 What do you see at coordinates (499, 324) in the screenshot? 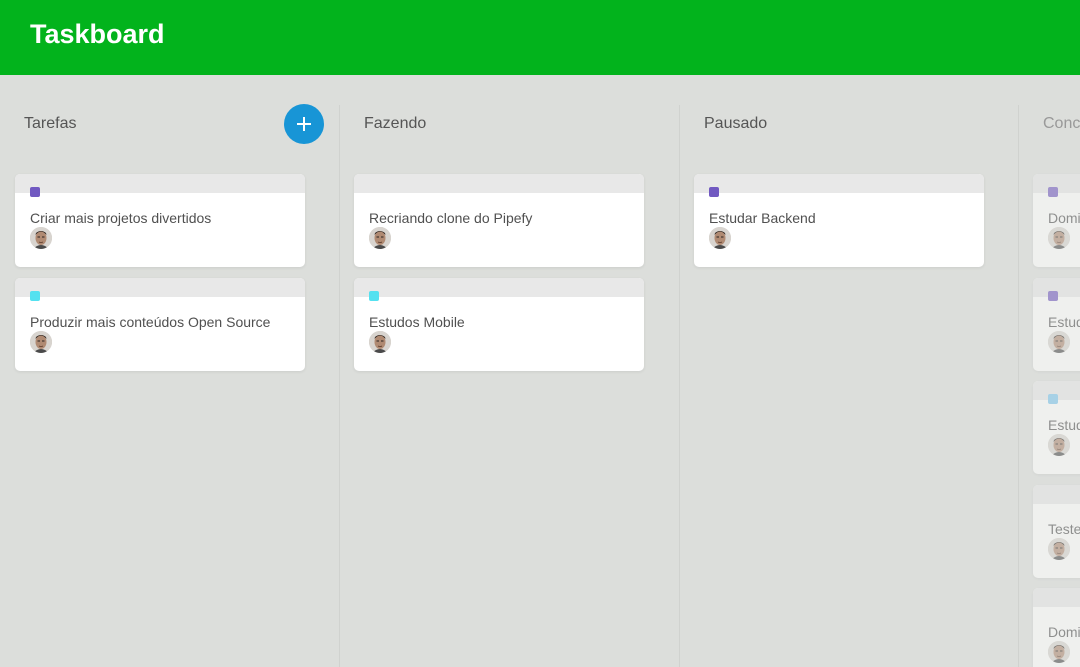
I see `card: Estudos Mobile` at bounding box center [499, 324].